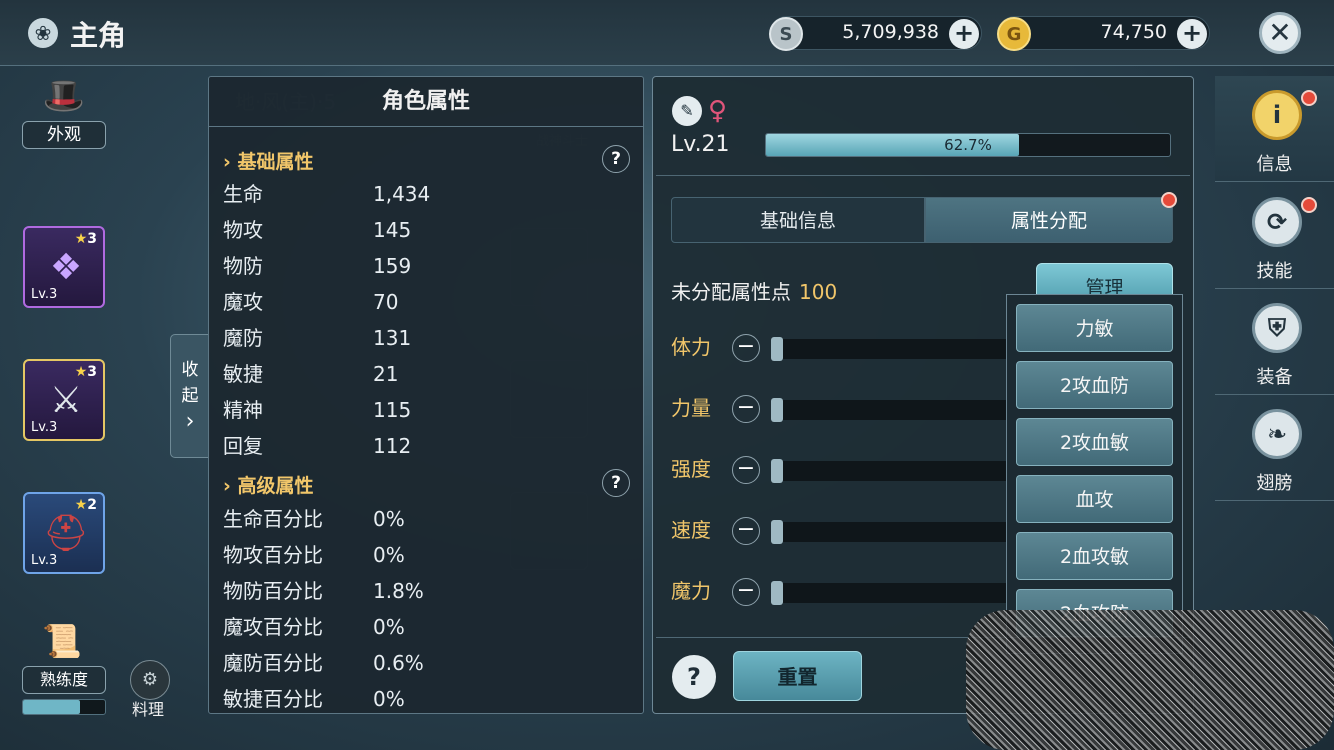 This screenshot has width=1334, height=750. What do you see at coordinates (243, 230) in the screenshot?
I see `stat-name: 物攻` at bounding box center [243, 230].